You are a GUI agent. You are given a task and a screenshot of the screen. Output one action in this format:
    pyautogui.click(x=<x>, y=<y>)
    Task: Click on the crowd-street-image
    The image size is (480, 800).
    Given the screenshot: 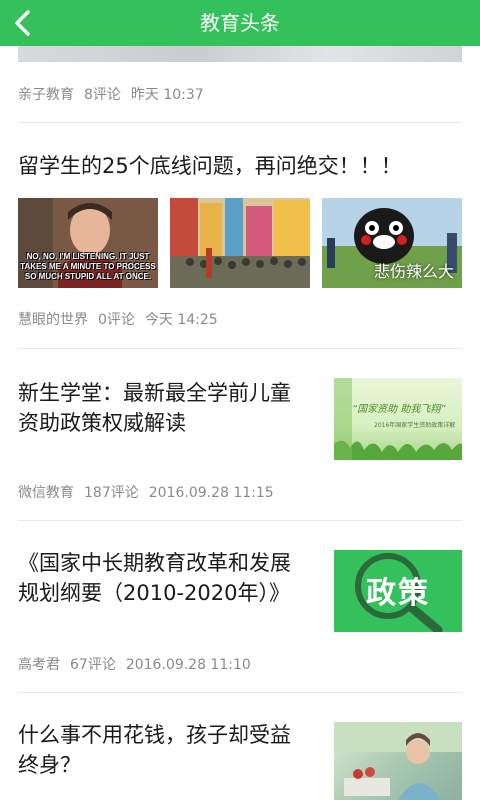 What is the action you would take?
    pyautogui.click(x=240, y=243)
    